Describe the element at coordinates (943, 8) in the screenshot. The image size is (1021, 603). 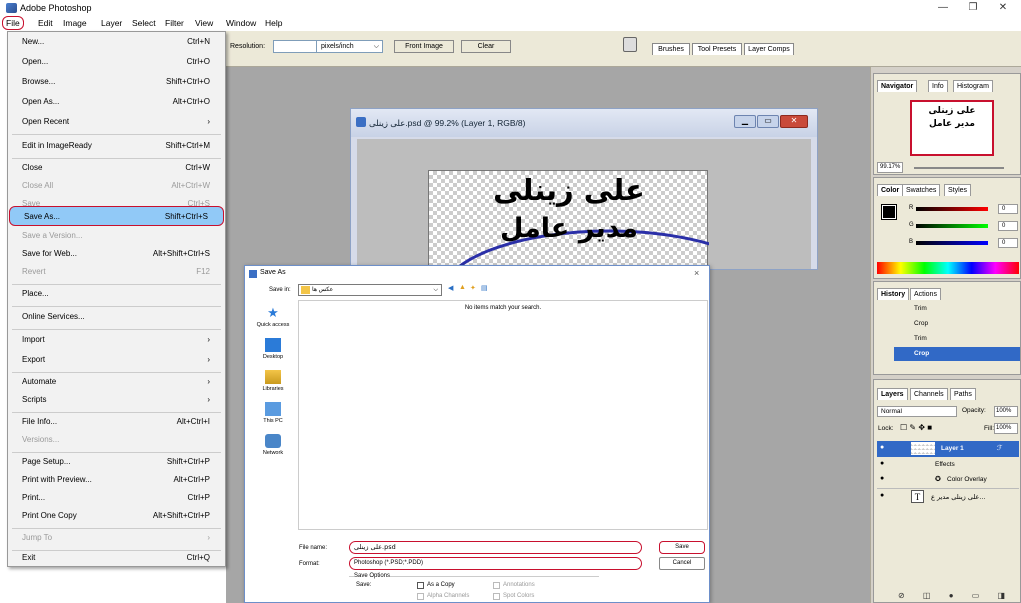
I see `minimize-button: —` at that location.